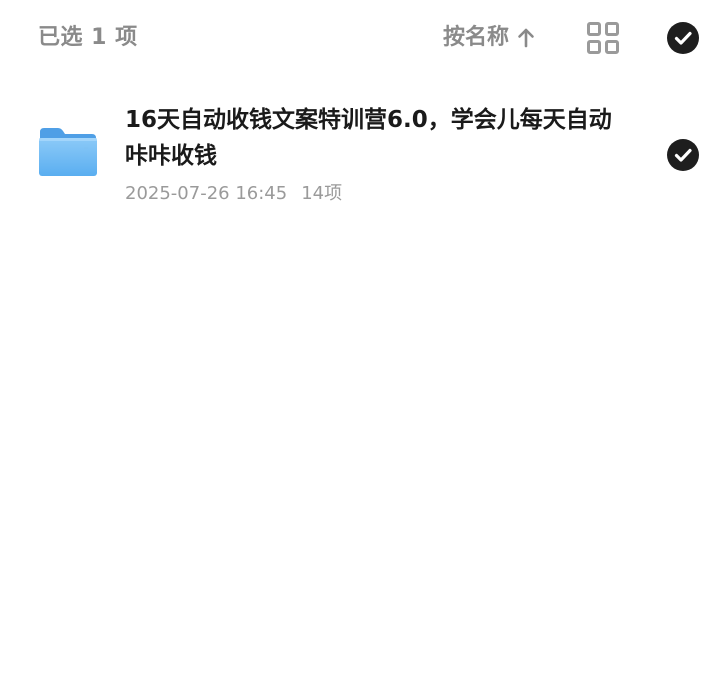  I want to click on file-select-checkbox, so click(683, 155).